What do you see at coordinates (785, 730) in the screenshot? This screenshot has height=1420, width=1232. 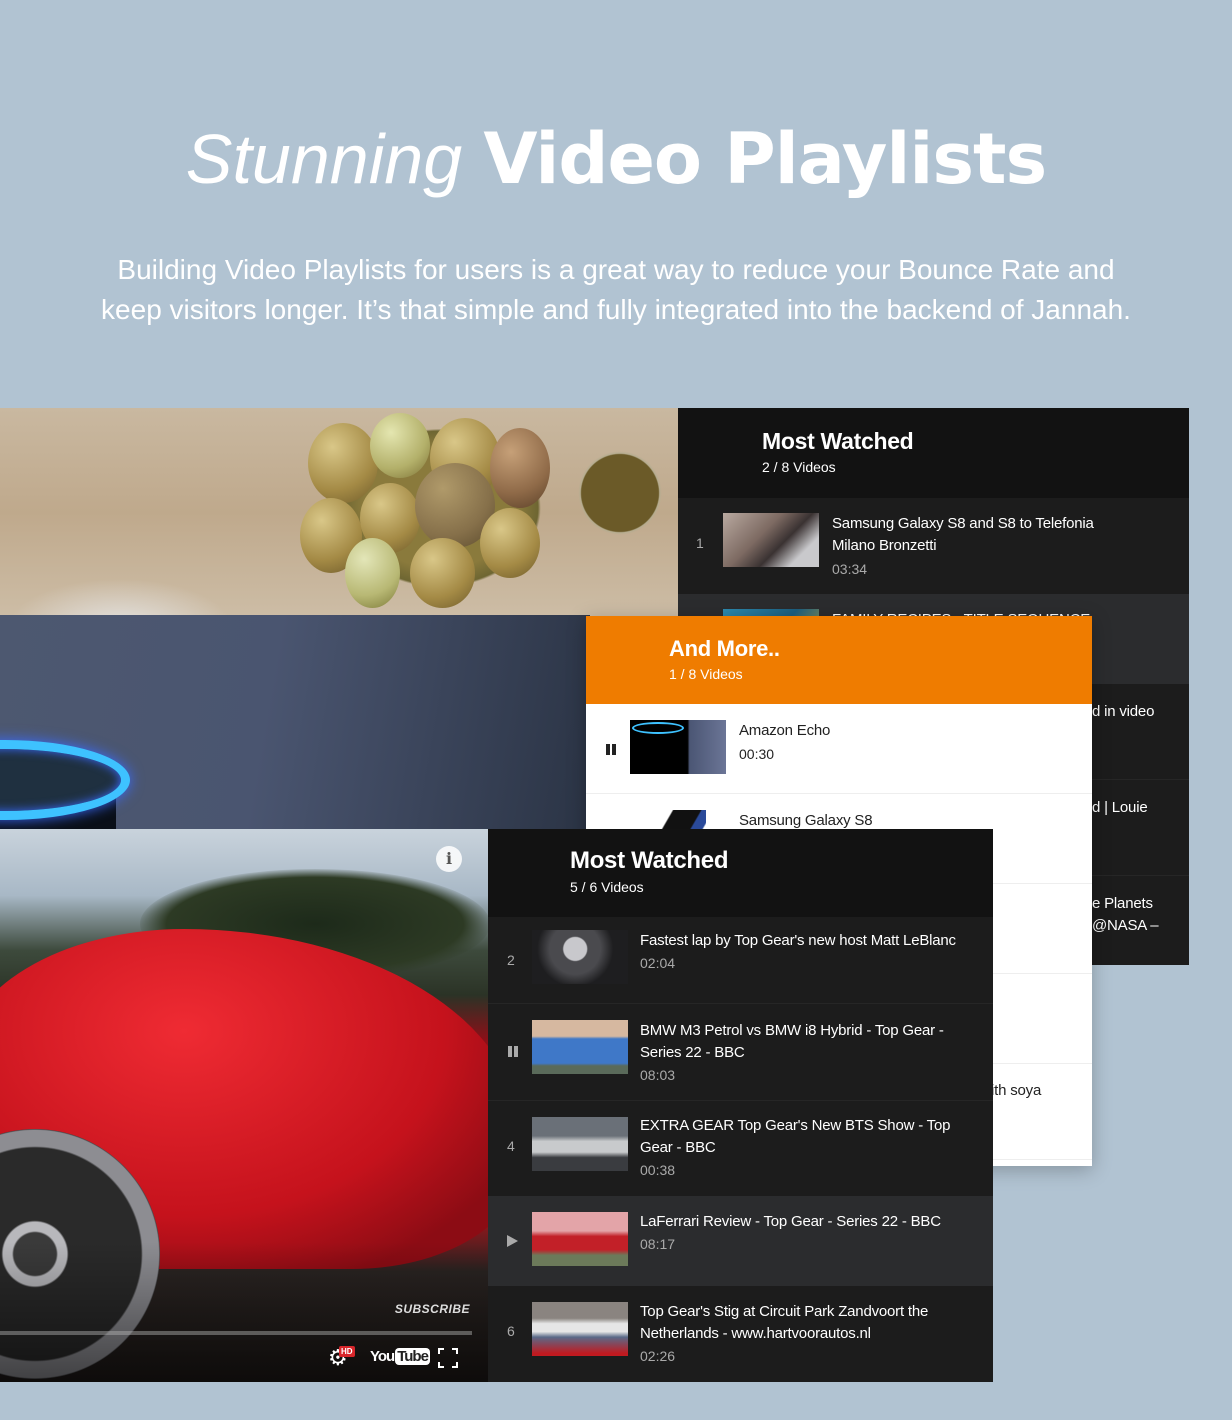 I see `item-title: Amazon Echo` at bounding box center [785, 730].